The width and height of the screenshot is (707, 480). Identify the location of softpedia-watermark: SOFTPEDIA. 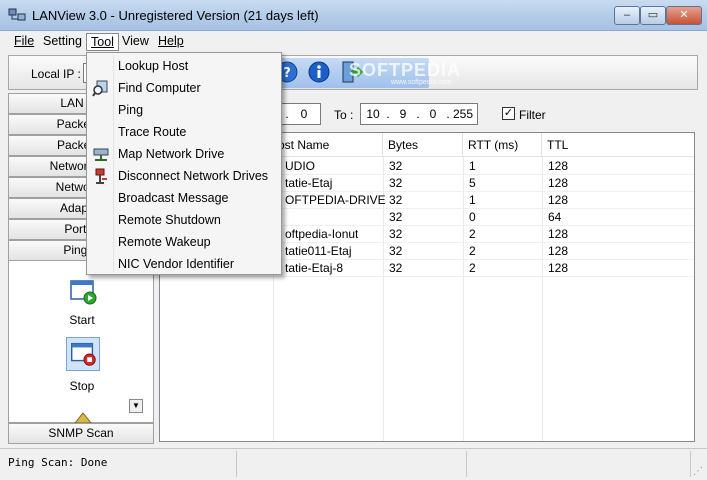
(405, 70).